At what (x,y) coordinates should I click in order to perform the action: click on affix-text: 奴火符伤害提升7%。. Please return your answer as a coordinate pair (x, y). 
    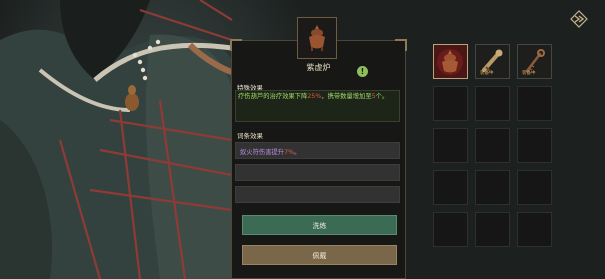
    Looking at the image, I should click on (270, 151).